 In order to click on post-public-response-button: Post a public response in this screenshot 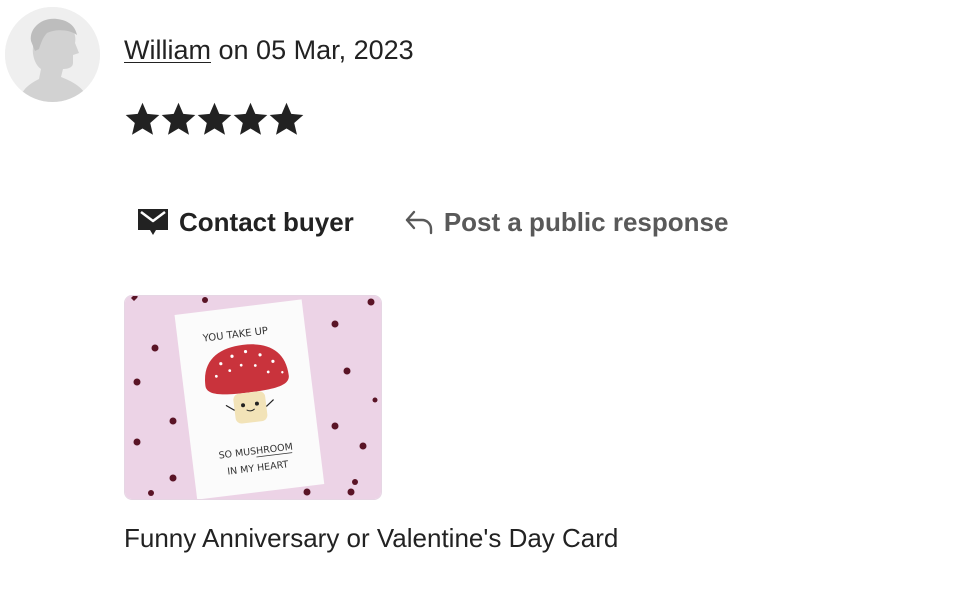, I will do `click(566, 222)`.